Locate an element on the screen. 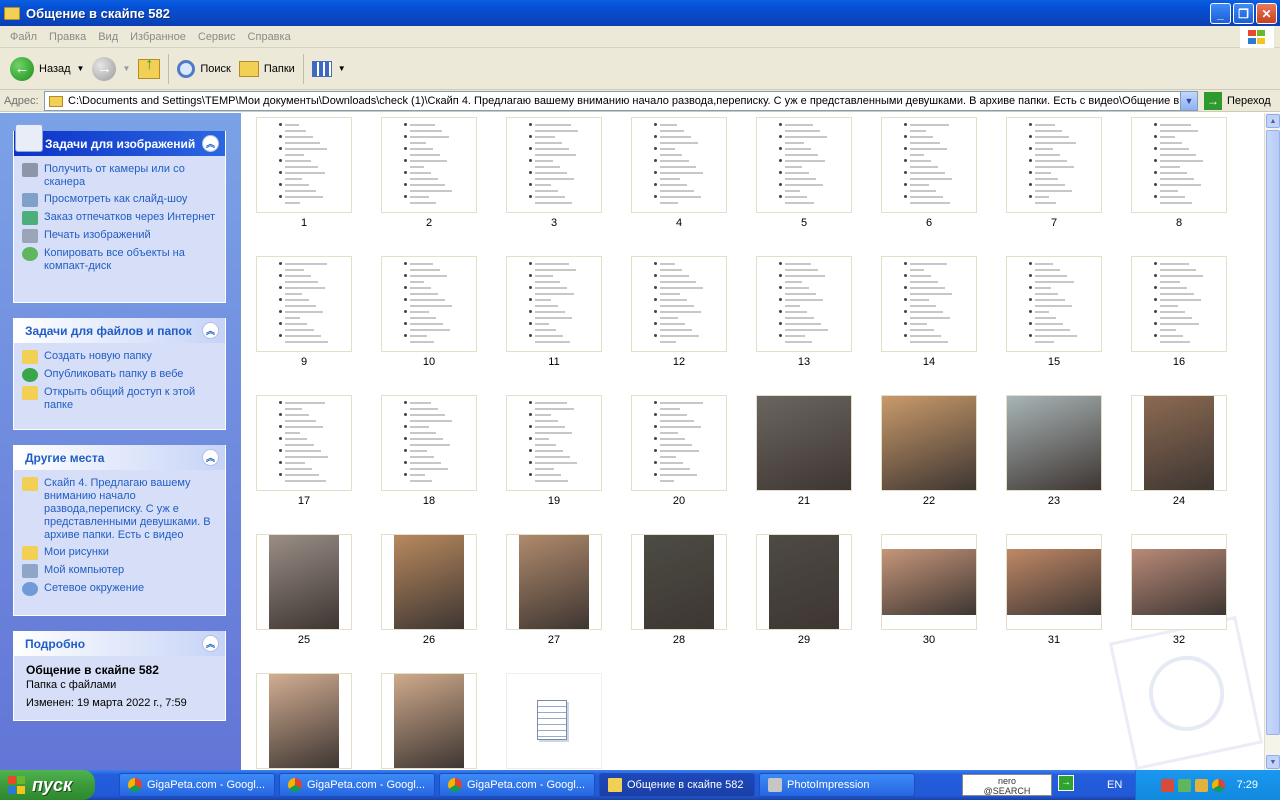 The width and height of the screenshot is (1280, 800). thumbnail-caption: 3 is located at coordinates (554, 223).